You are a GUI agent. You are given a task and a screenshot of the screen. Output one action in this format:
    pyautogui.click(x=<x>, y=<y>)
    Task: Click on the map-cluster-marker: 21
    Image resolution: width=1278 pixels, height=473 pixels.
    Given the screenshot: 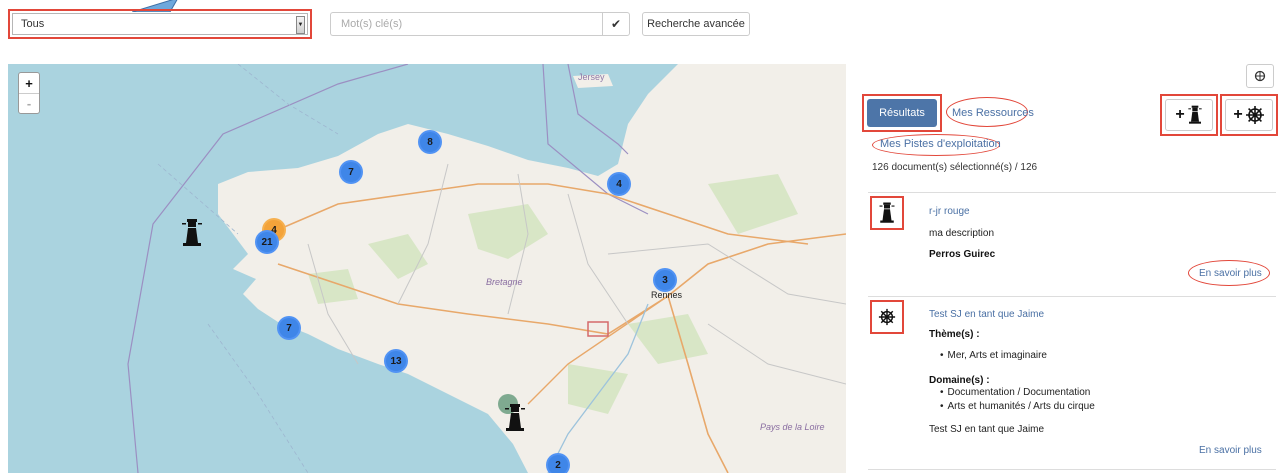 What is the action you would take?
    pyautogui.click(x=267, y=242)
    